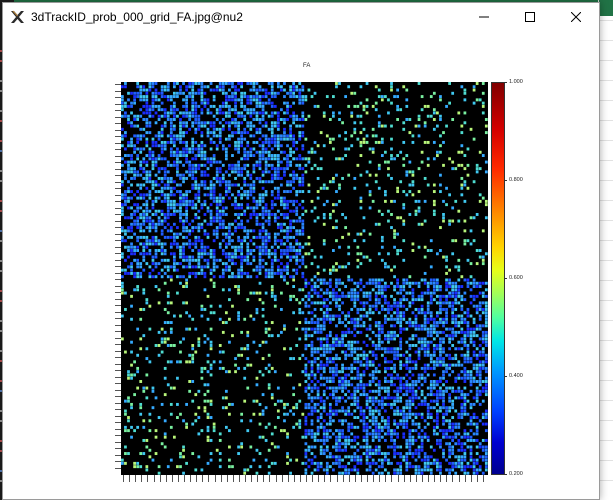 This screenshot has width=613, height=500. What do you see at coordinates (606, 8) in the screenshot?
I see `background-spreadsheet-ribbon` at bounding box center [606, 8].